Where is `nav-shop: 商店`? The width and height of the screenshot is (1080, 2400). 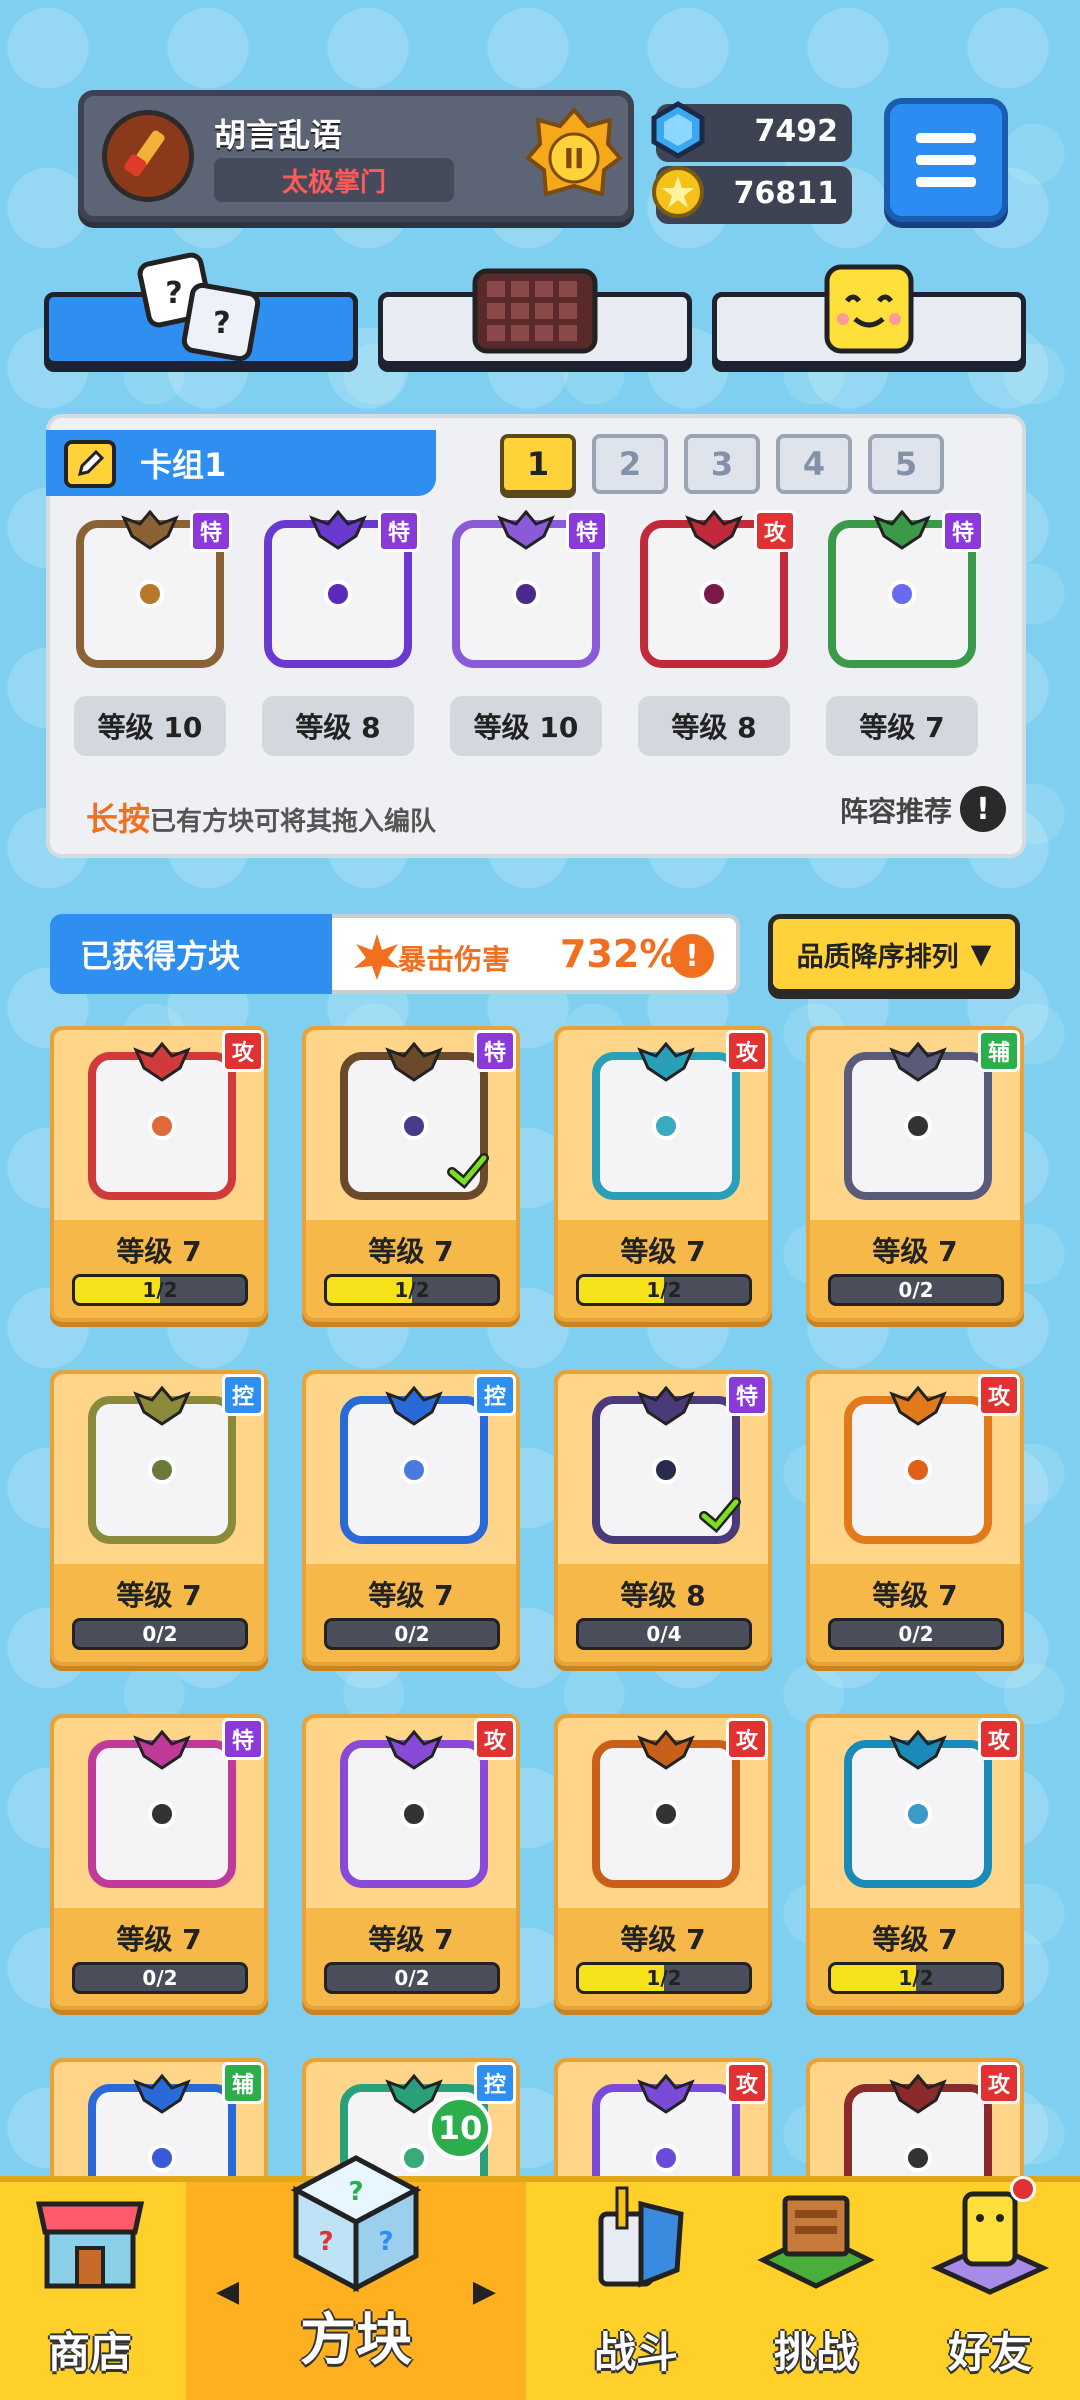 nav-shop: 商店 is located at coordinates (90, 2291).